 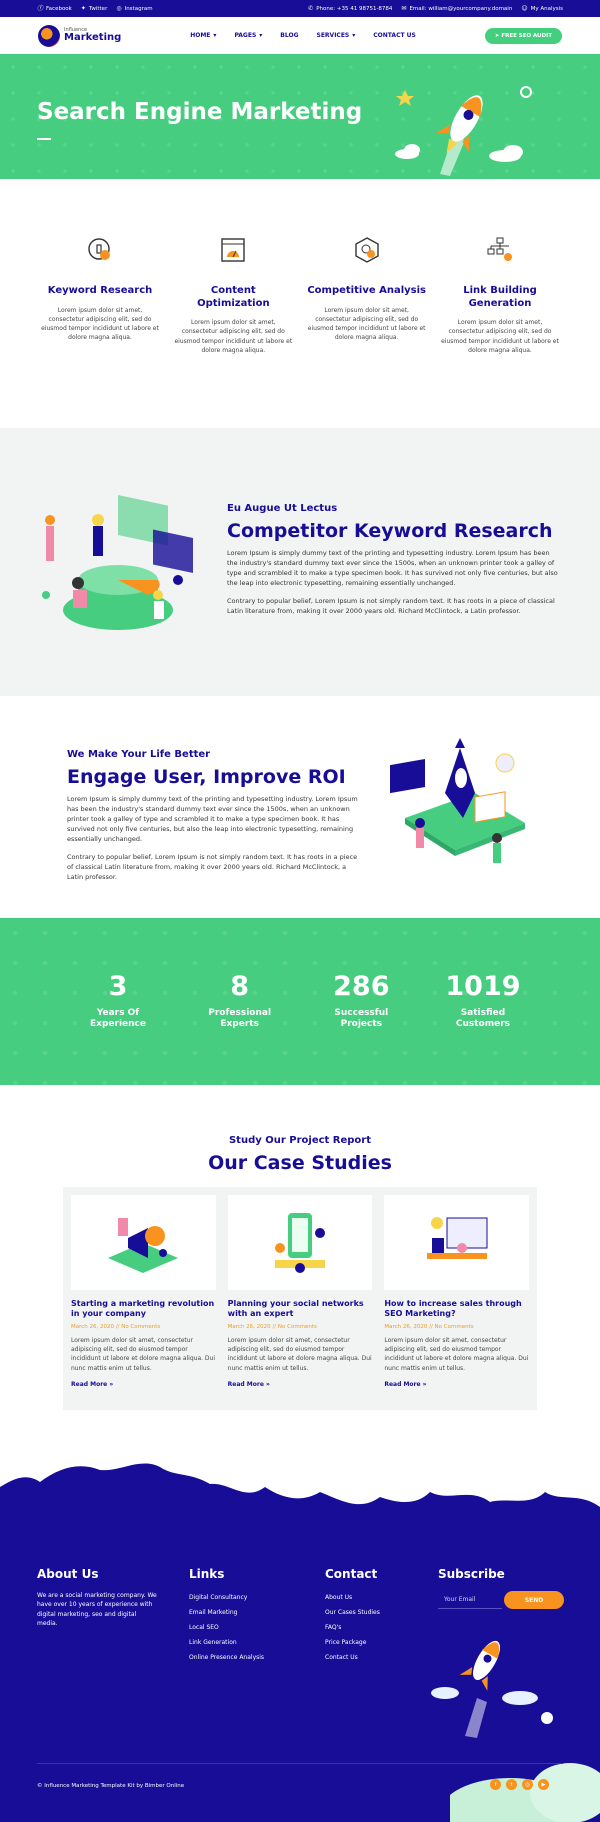 What do you see at coordinates (352, 1627) in the screenshot?
I see `footer-link: FAQ's` at bounding box center [352, 1627].